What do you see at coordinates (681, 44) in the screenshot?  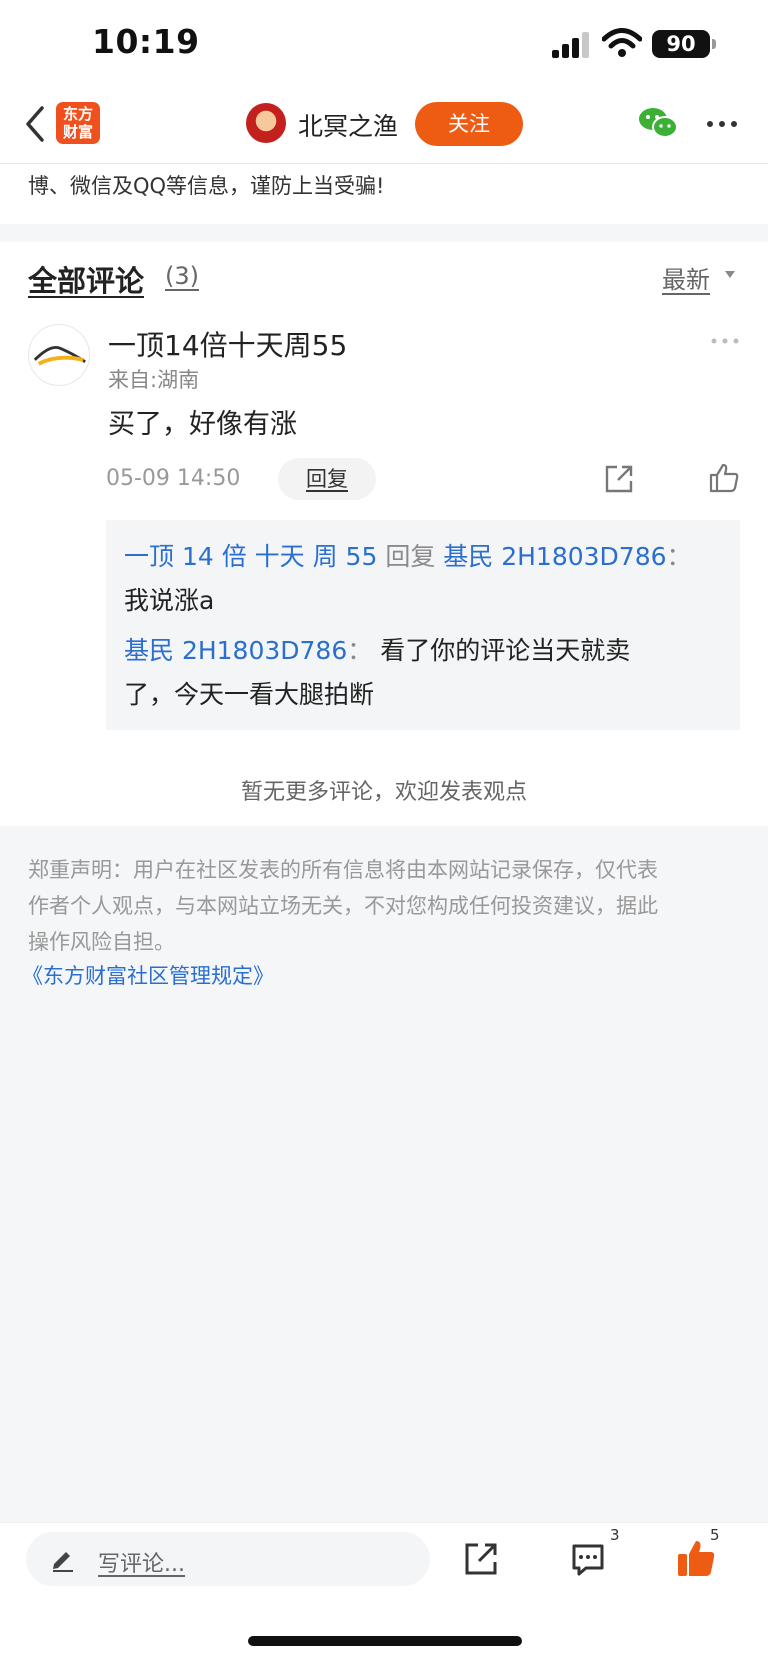 I see `battery-indicator: 90` at bounding box center [681, 44].